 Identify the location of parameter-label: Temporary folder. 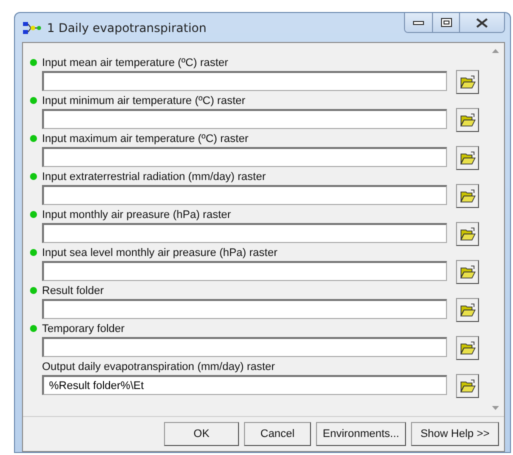
(84, 329).